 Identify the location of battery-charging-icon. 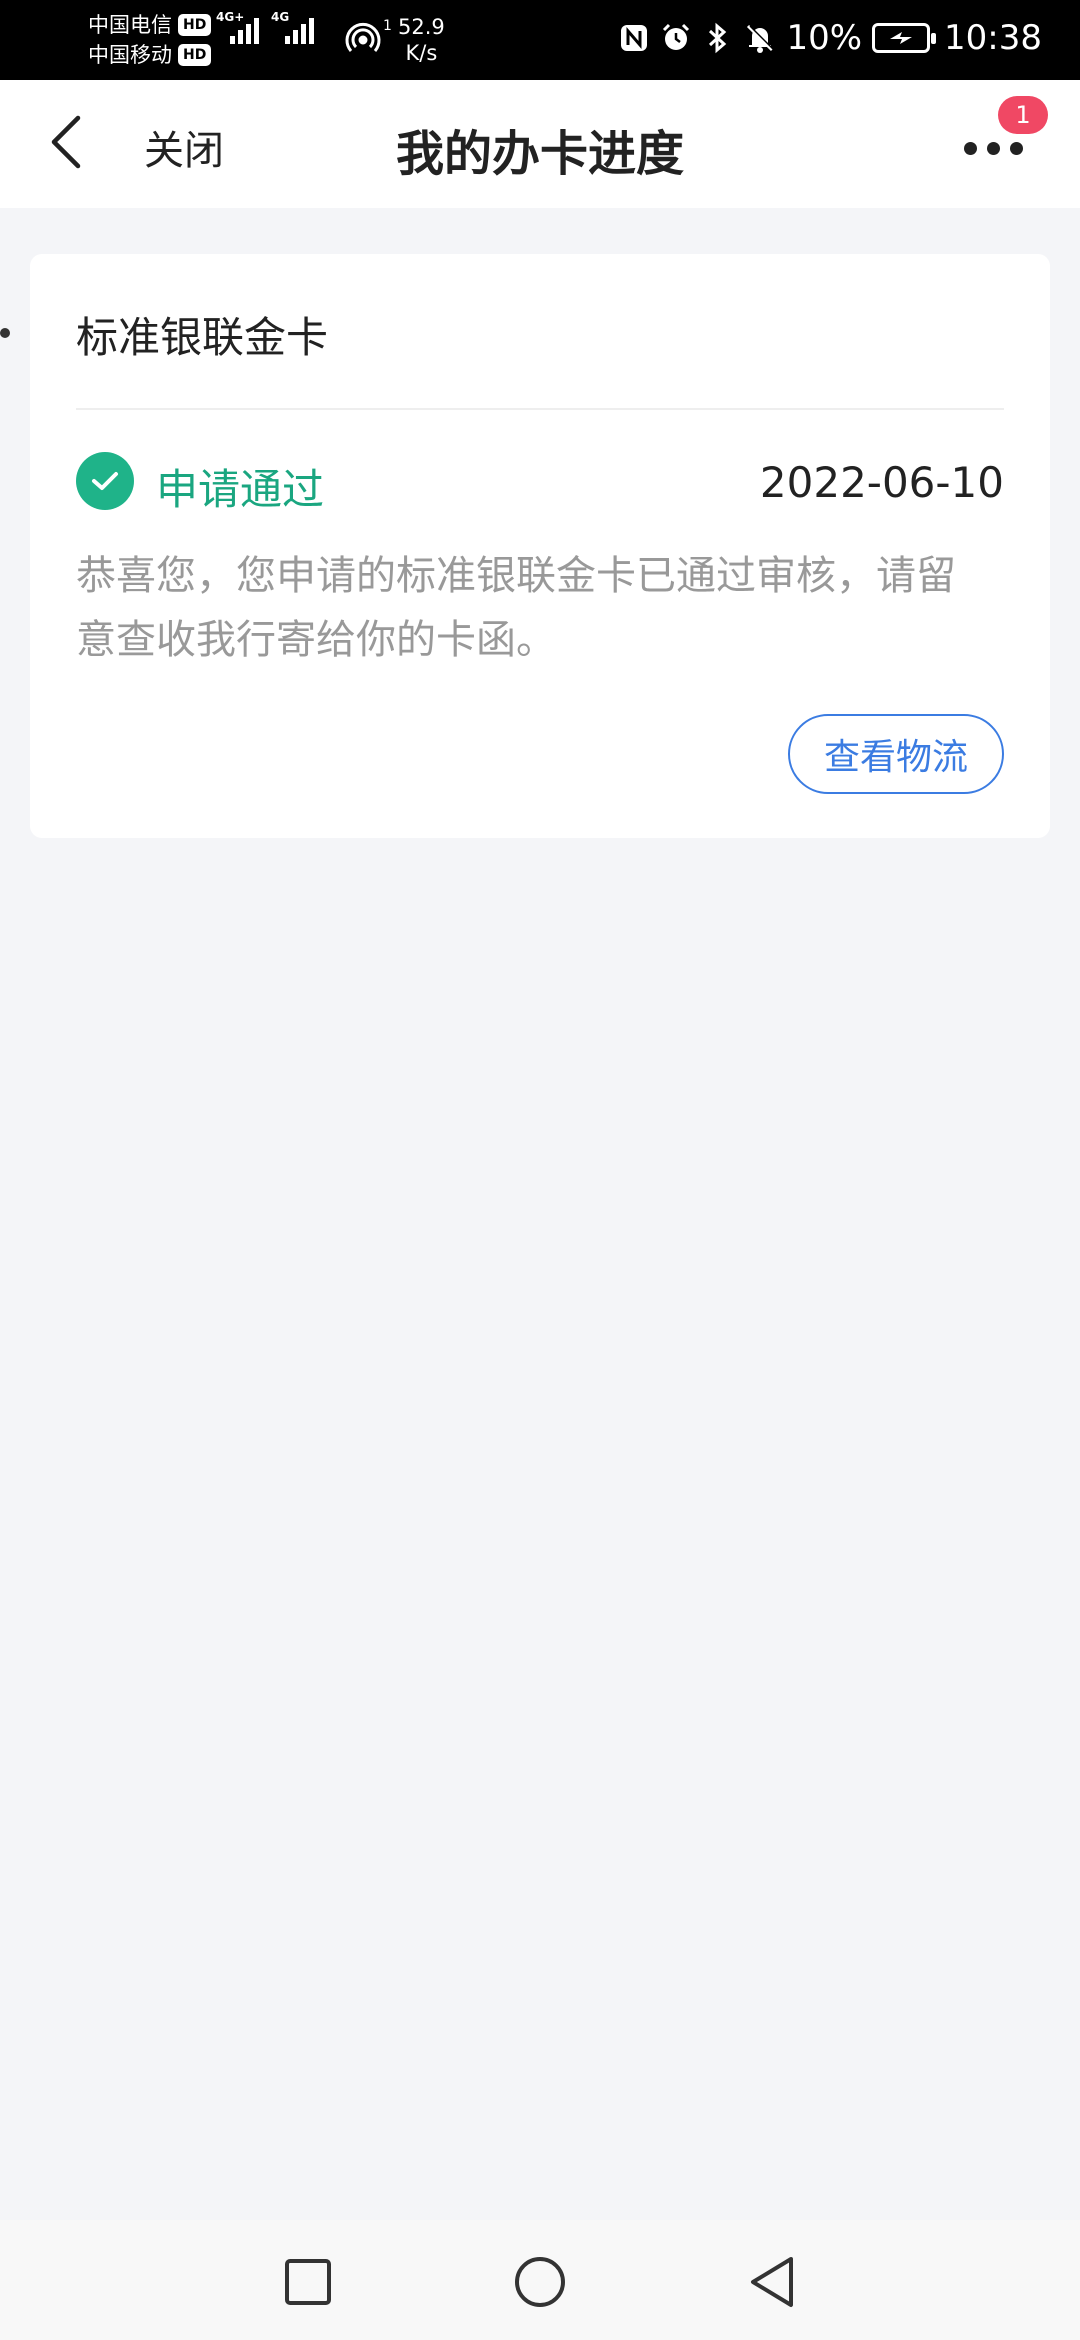
(904, 38).